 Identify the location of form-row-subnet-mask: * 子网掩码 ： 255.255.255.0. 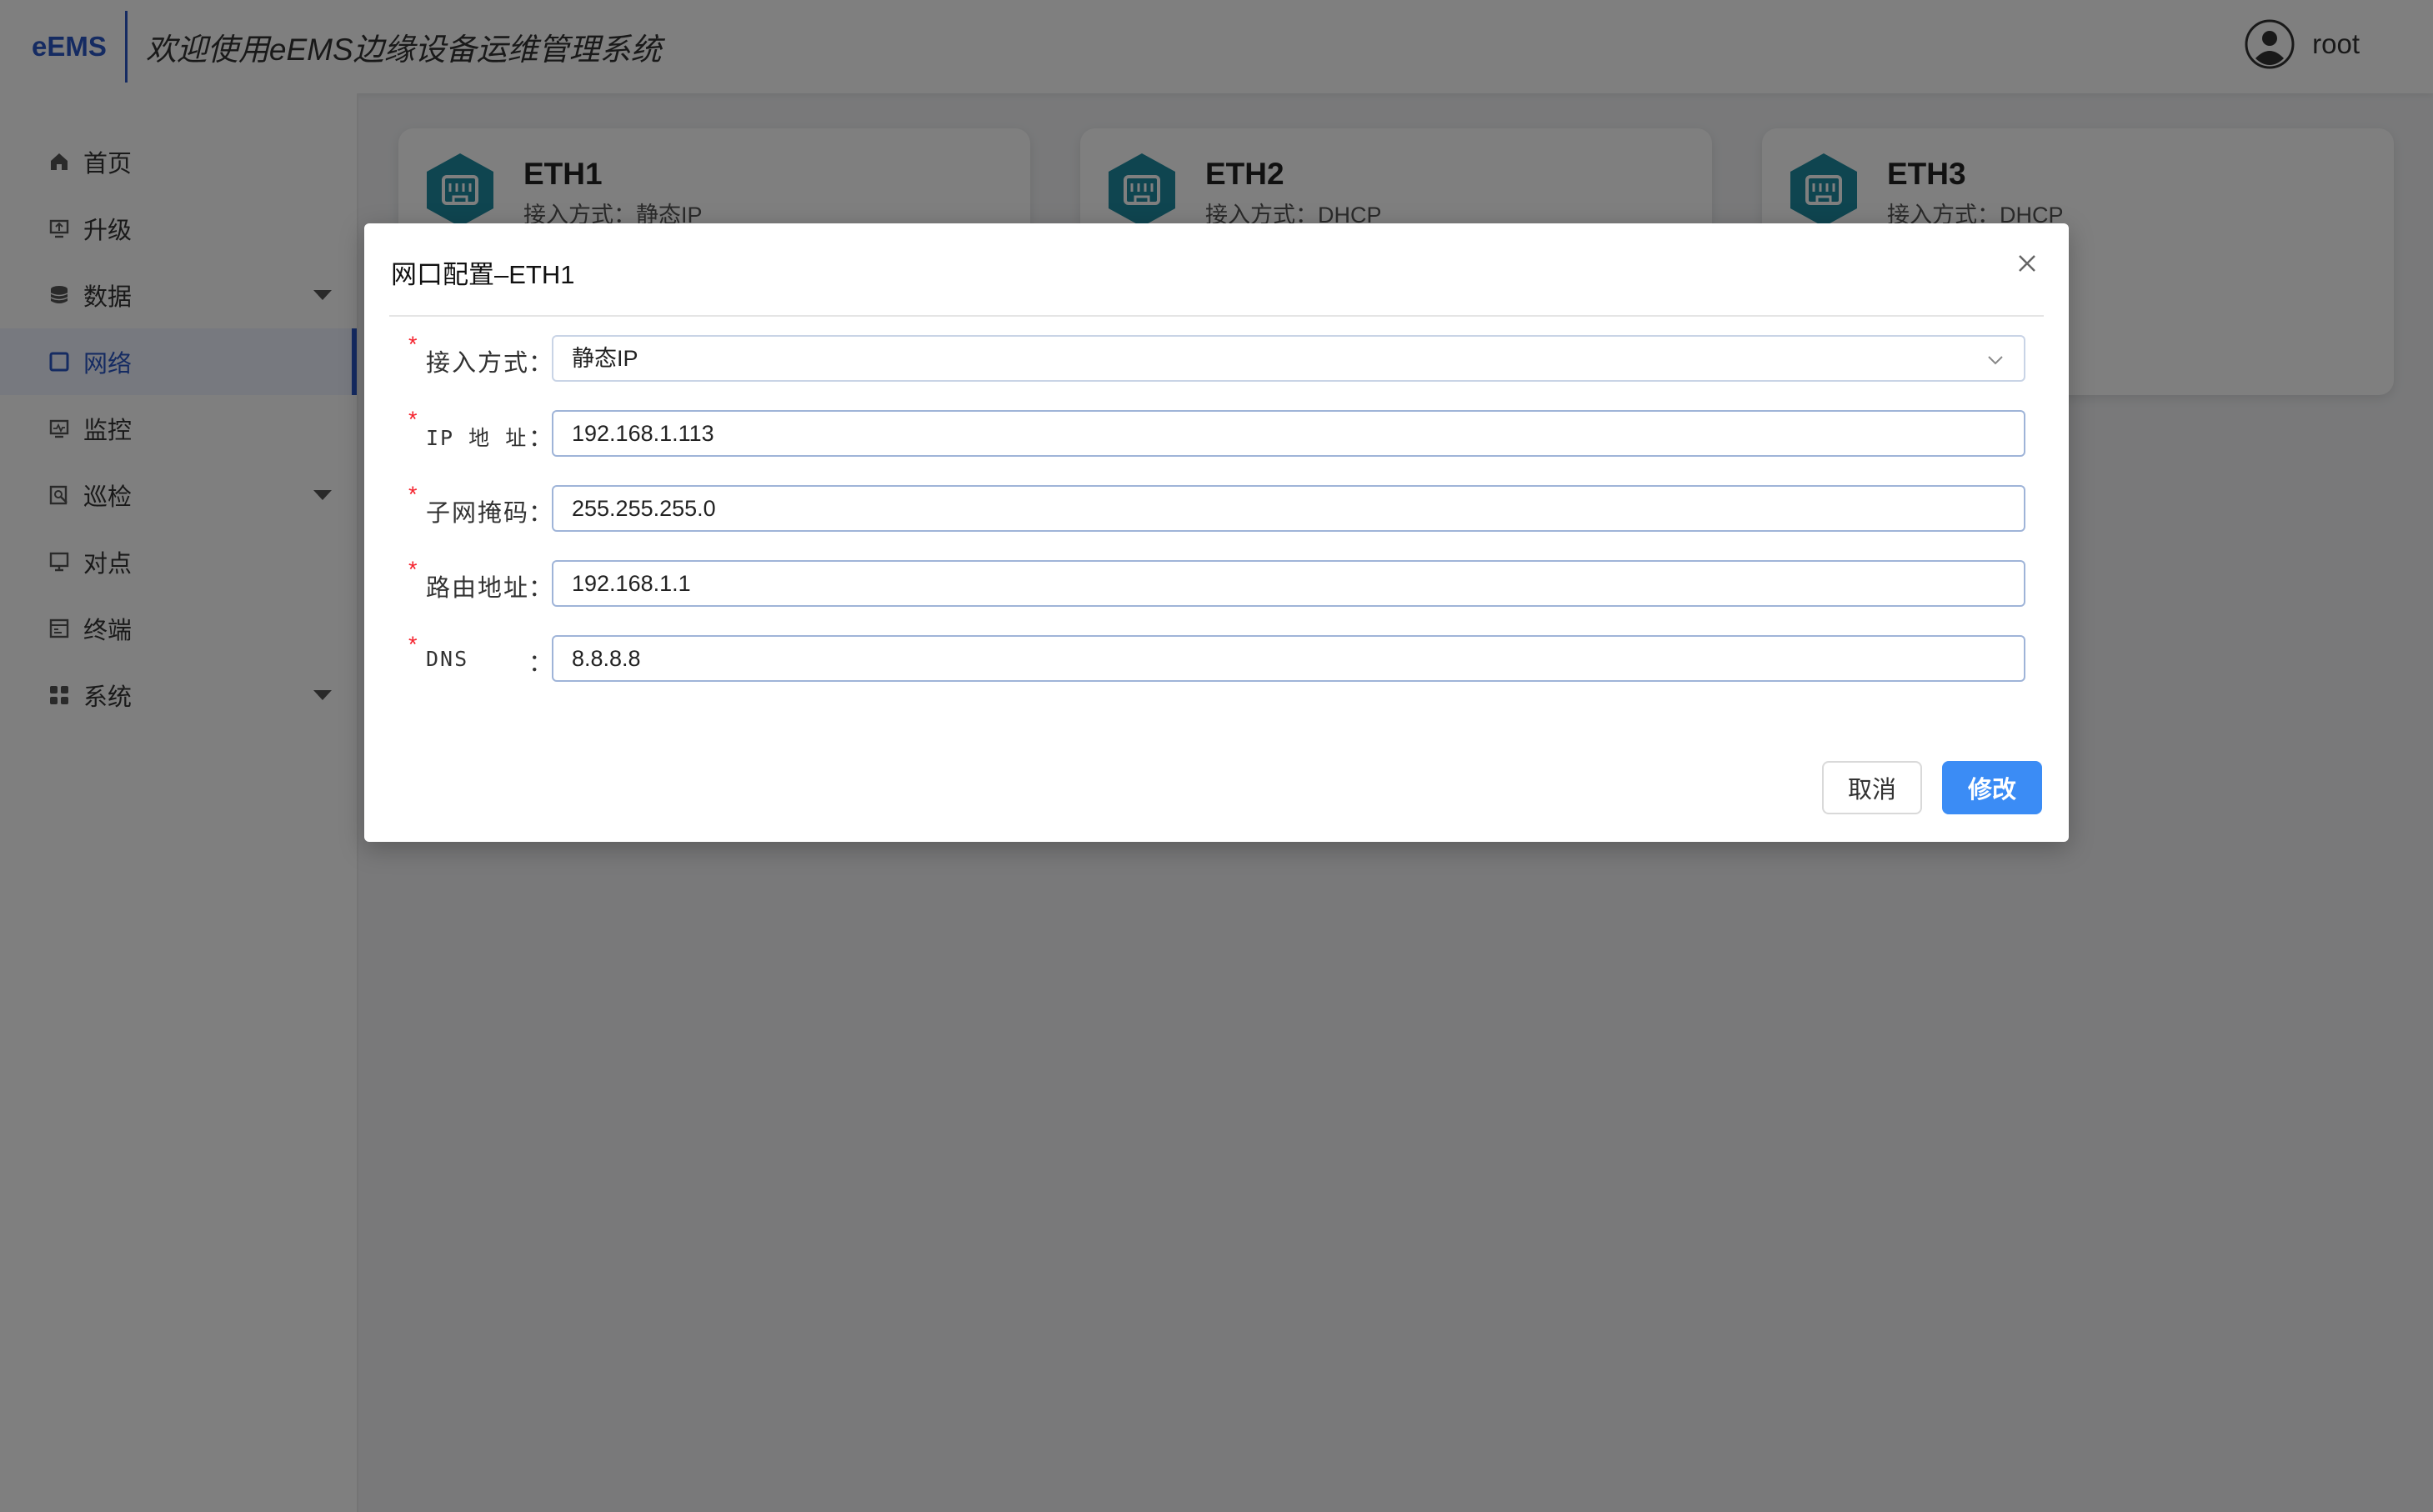
(1216, 507).